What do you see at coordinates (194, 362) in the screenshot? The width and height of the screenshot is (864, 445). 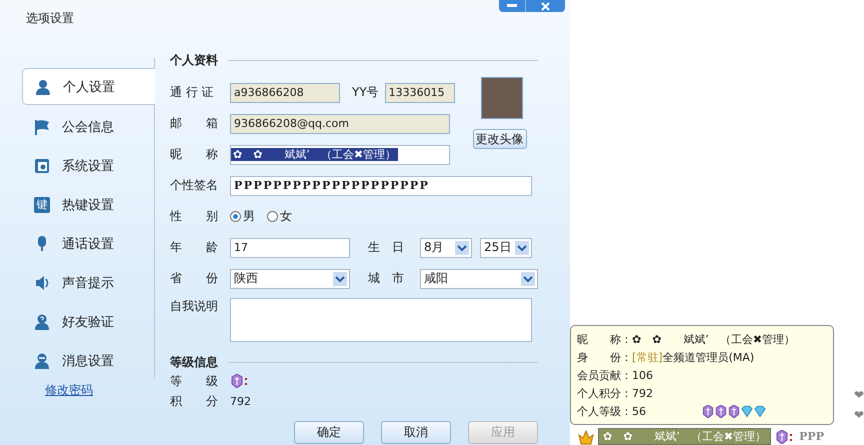 I see `section-heading: 等级信息` at bounding box center [194, 362].